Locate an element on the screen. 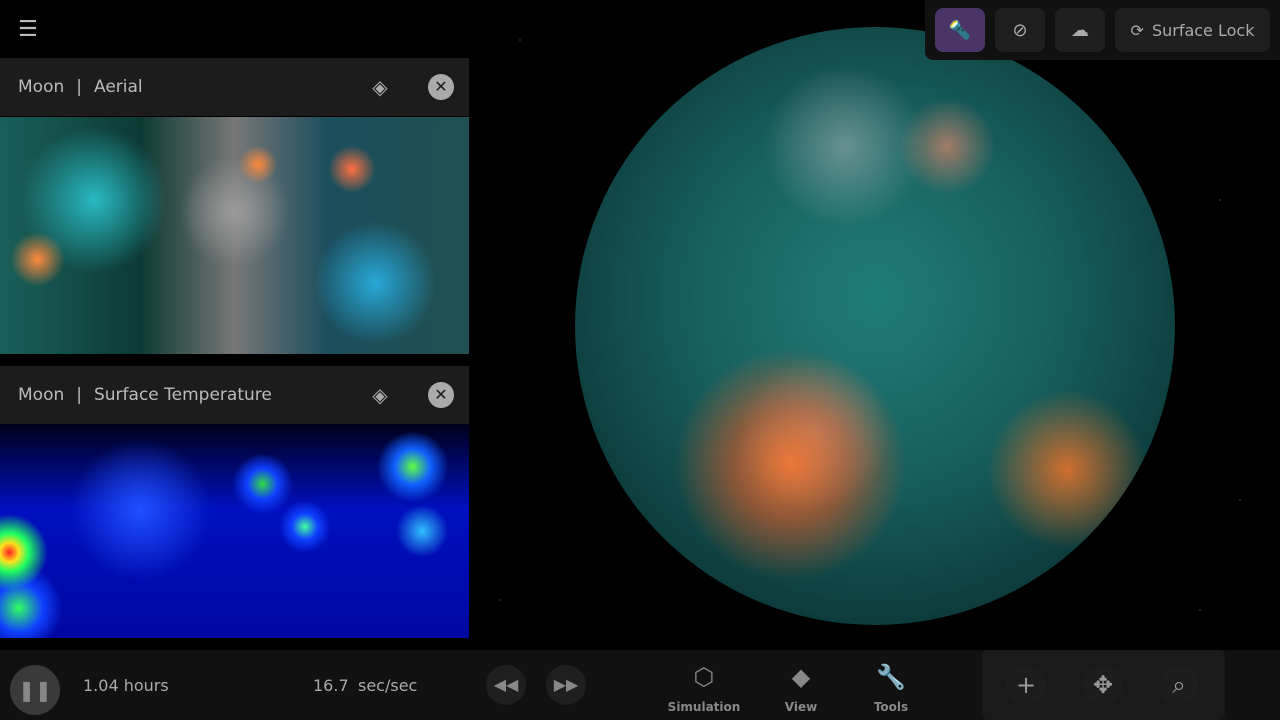  cloud-off-button: ☁ is located at coordinates (1080, 30).